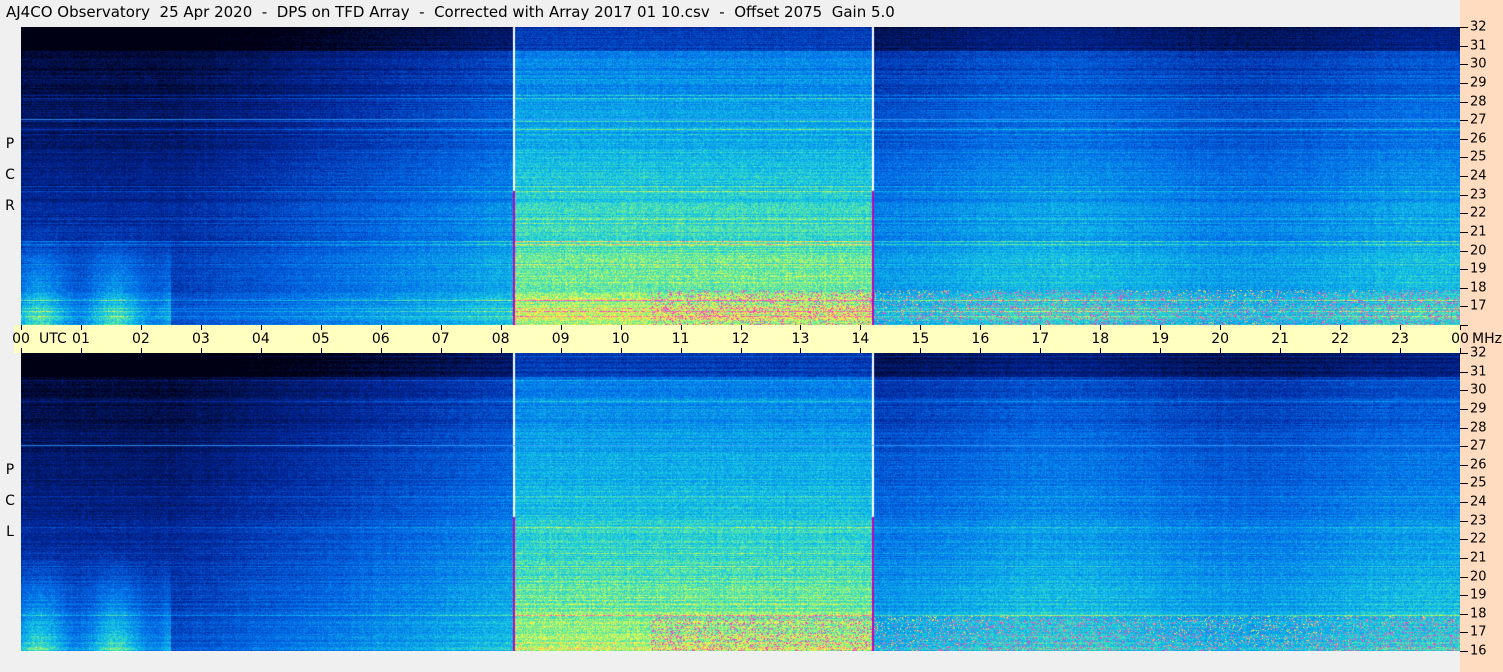 Image resolution: width=1503 pixels, height=672 pixels. Describe the element at coordinates (380, 339) in the screenshot. I see `x-tick-label: 06` at that location.